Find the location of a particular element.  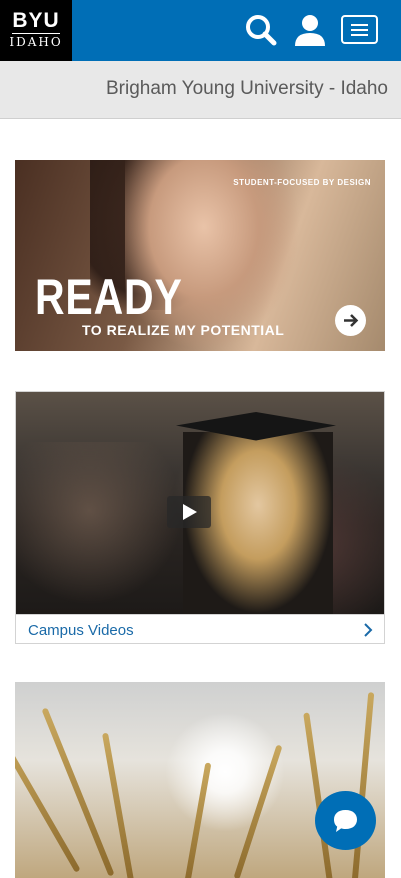

play-icon is located at coordinates (190, 512).